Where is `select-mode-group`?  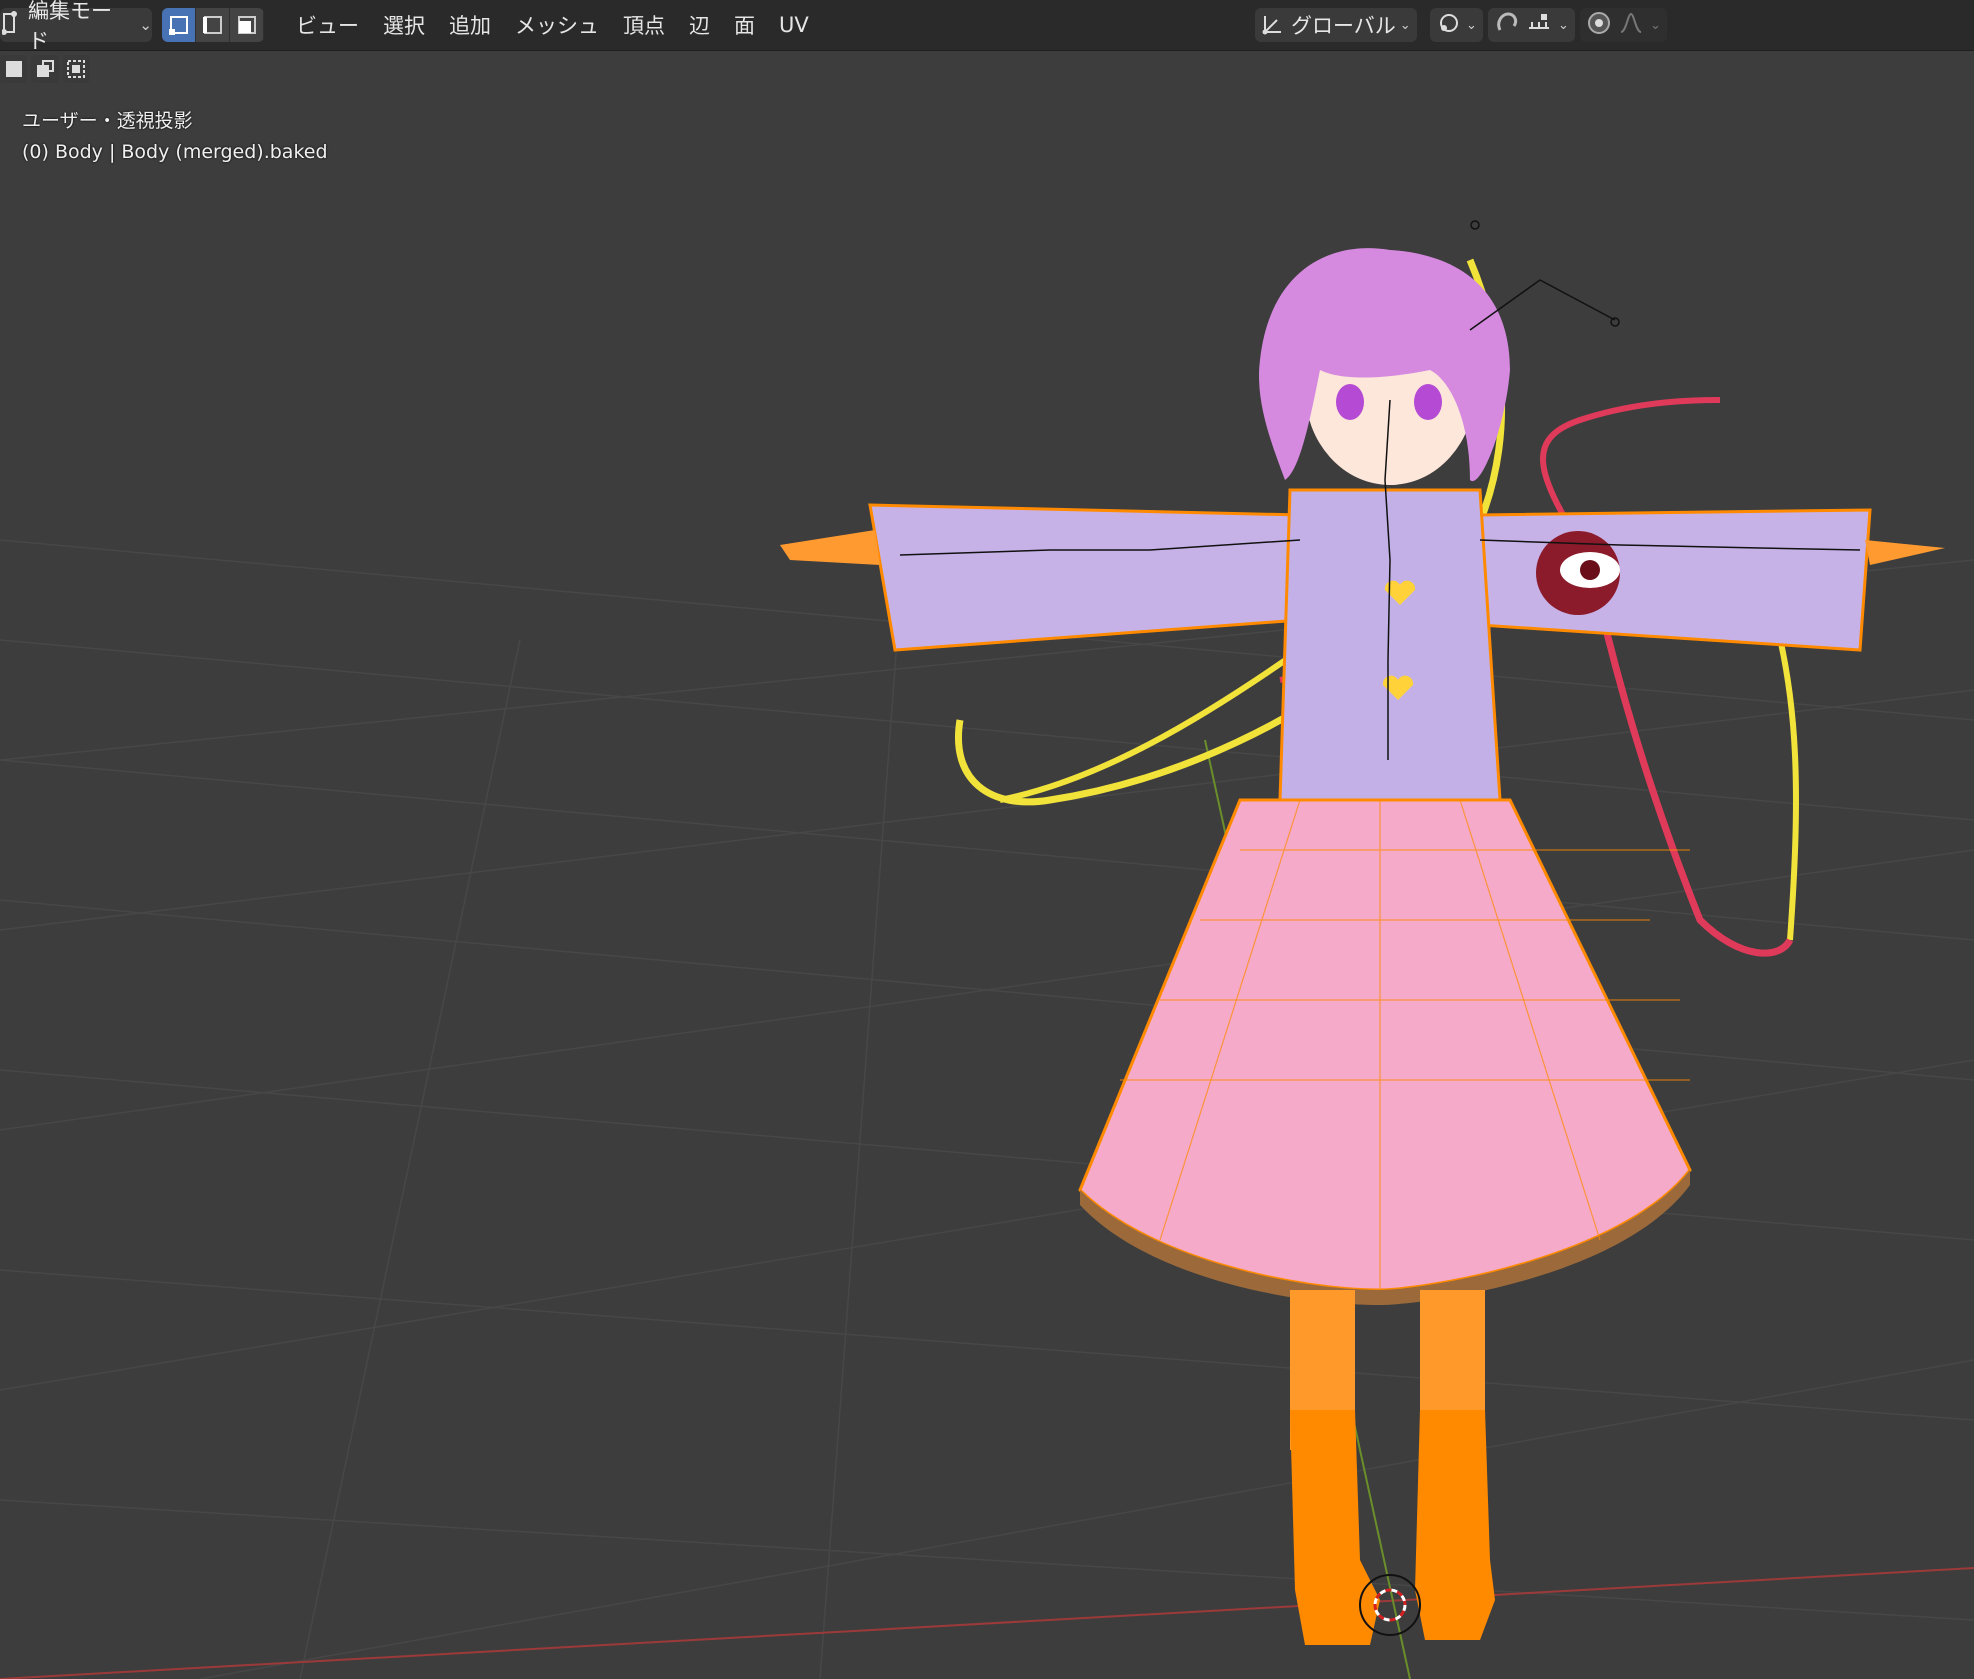 select-mode-group is located at coordinates (213, 25).